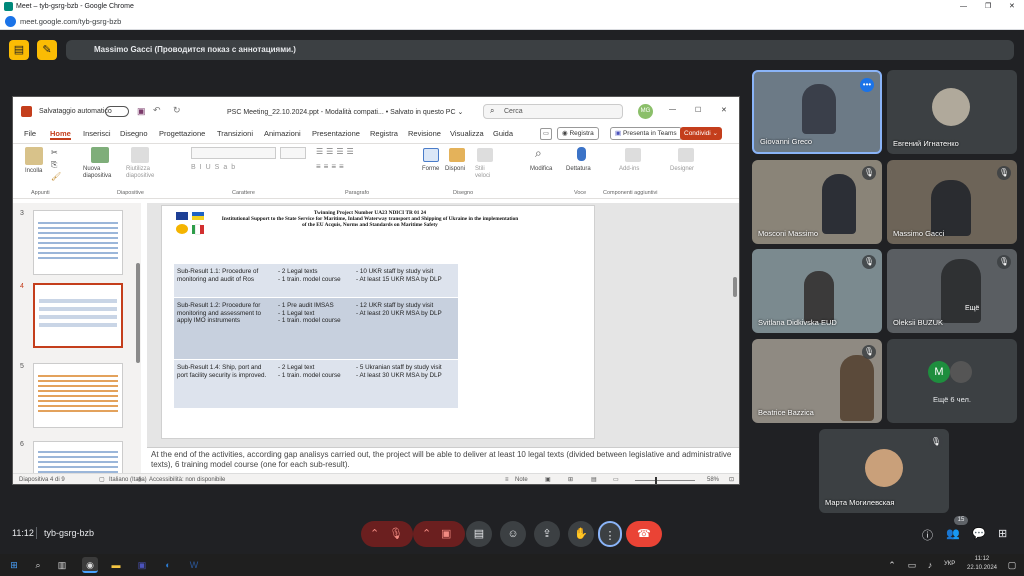  Describe the element at coordinates (116, 565) in the screenshot. I see `explorer-taskbar-icon: ▬` at that location.